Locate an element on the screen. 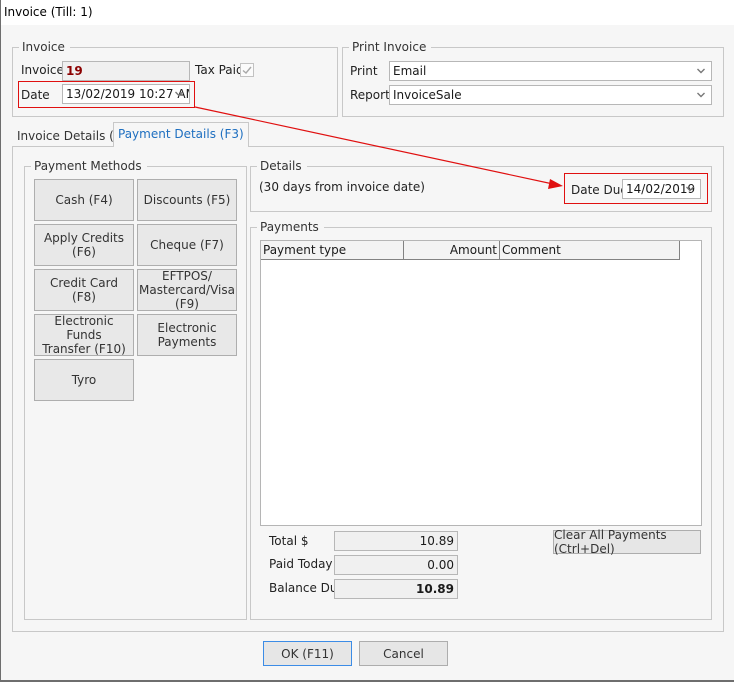  print-invoice-group: Print Invoice is located at coordinates (533, 78).